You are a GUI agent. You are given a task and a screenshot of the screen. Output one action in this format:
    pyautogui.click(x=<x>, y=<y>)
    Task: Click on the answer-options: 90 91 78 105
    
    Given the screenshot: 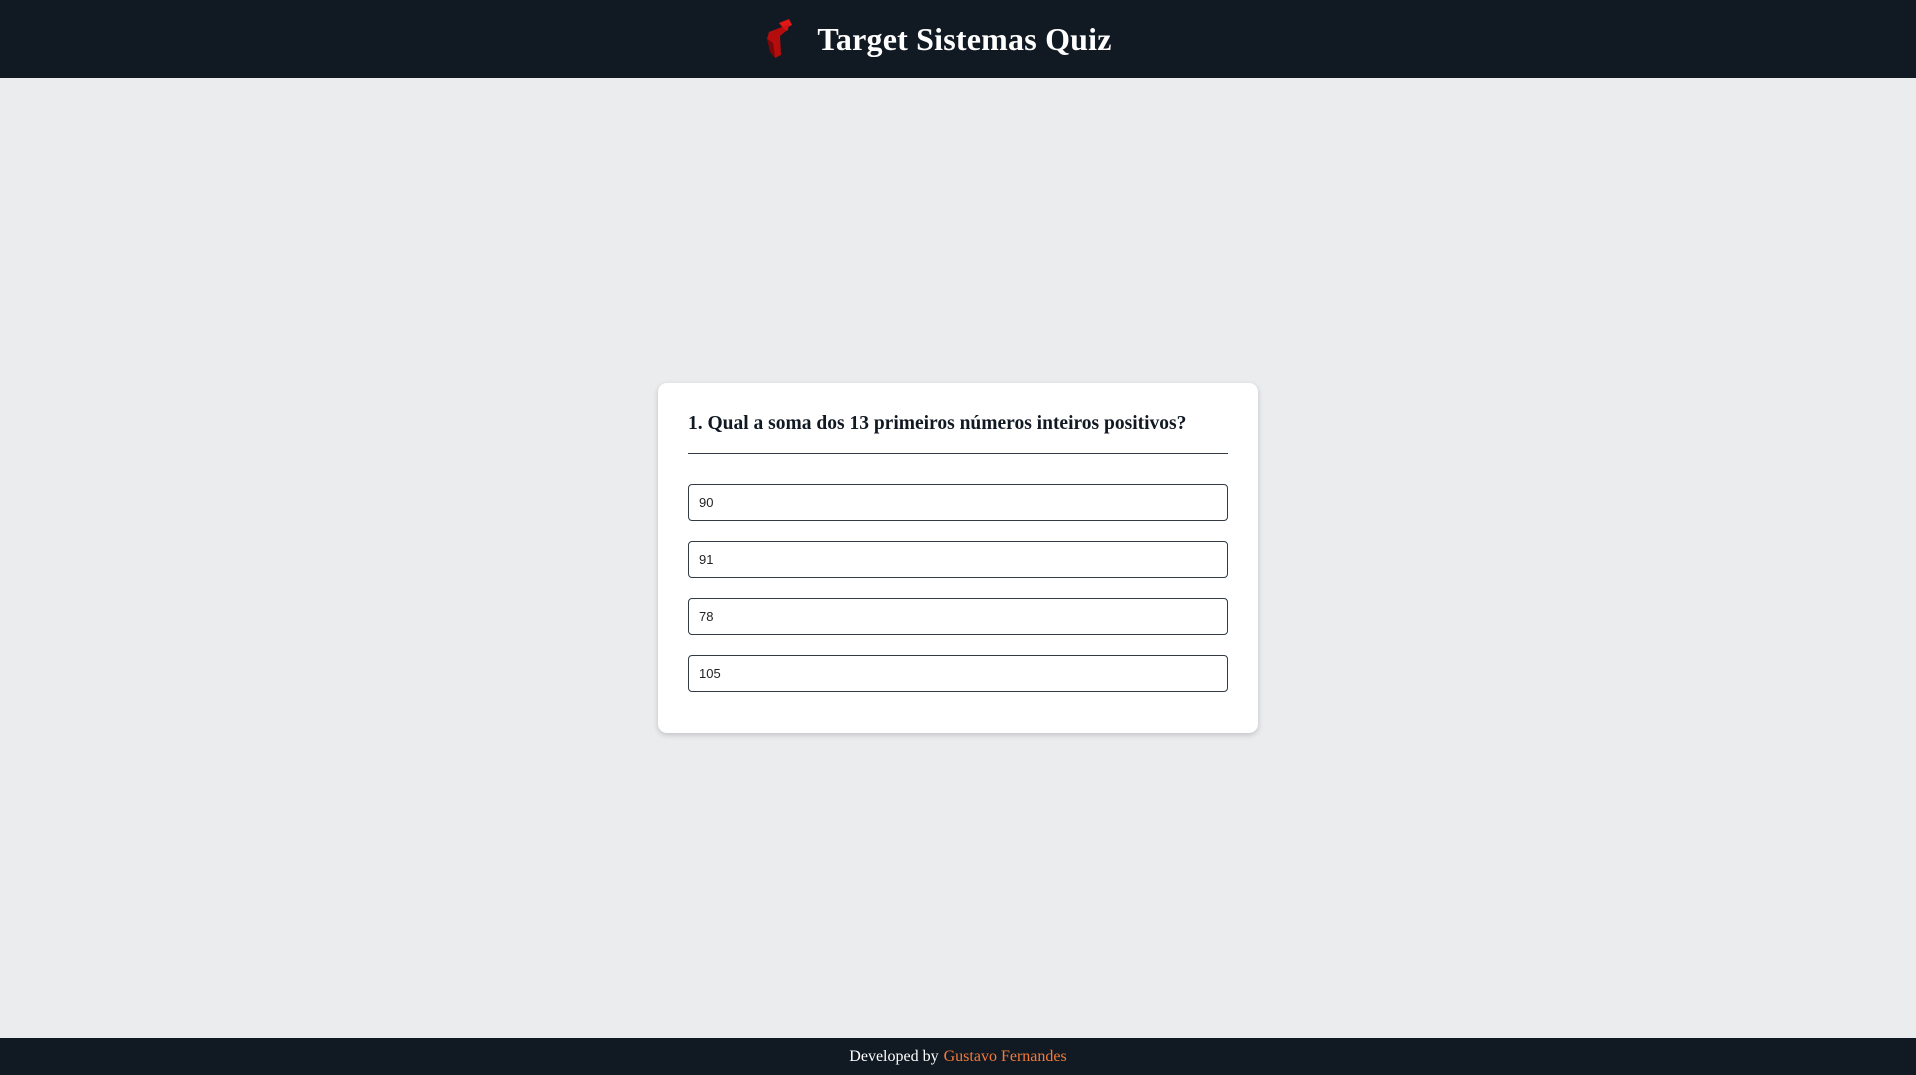 What is the action you would take?
    pyautogui.click(x=958, y=588)
    